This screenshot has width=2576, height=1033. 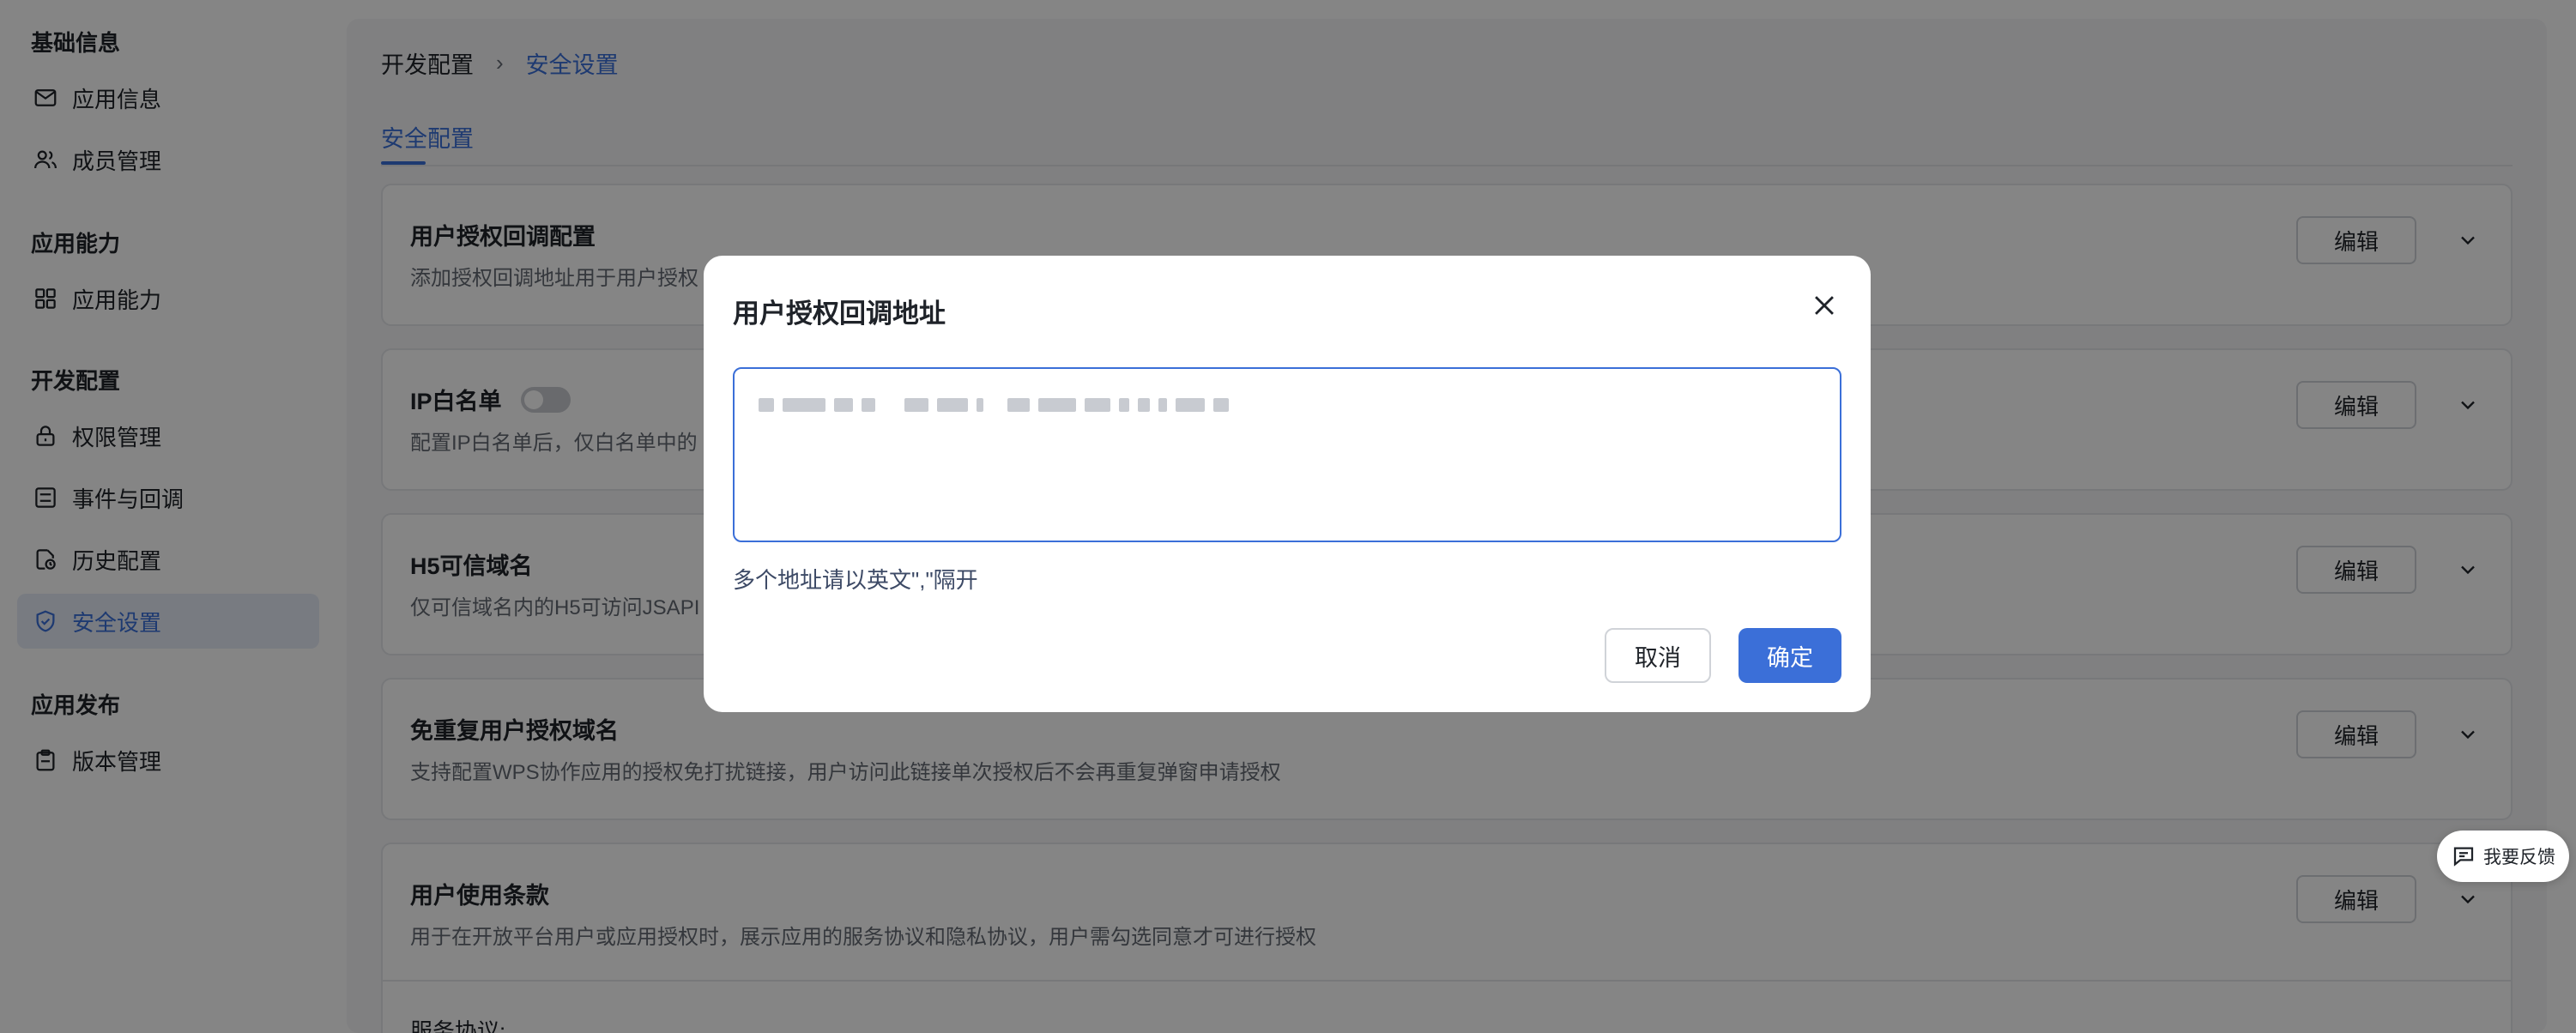 I want to click on feedback-icon, so click(x=2463, y=857).